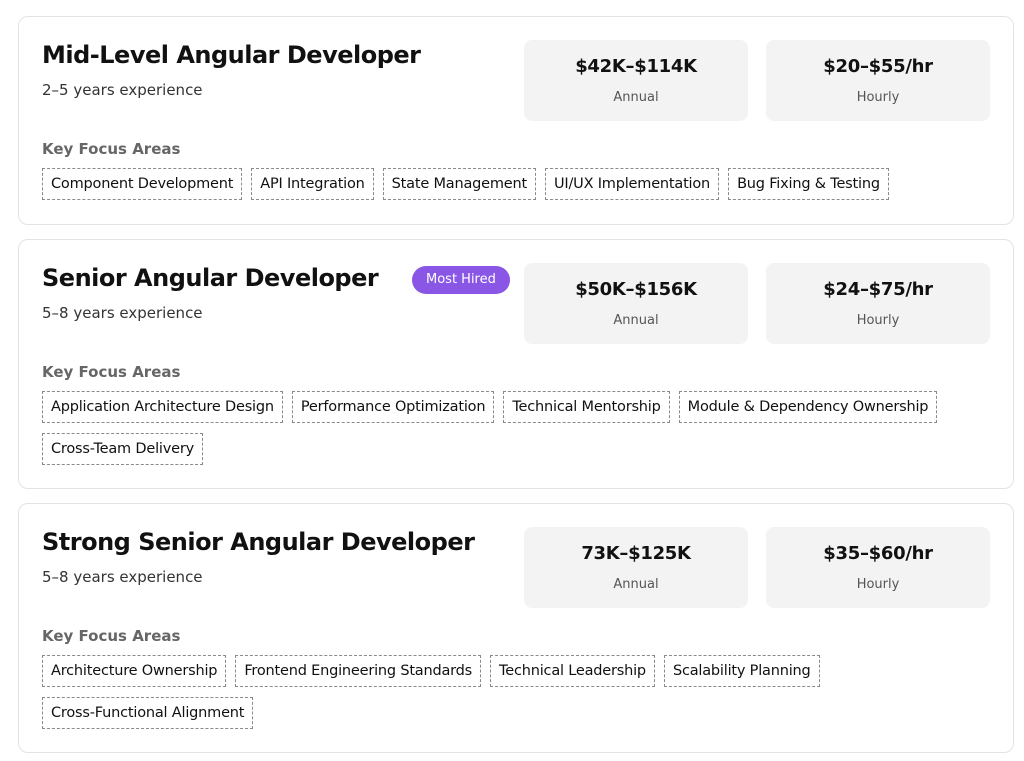 Image resolution: width=1024 pixels, height=761 pixels. I want to click on role-title: Strong Senior Angular Developer, so click(258, 542).